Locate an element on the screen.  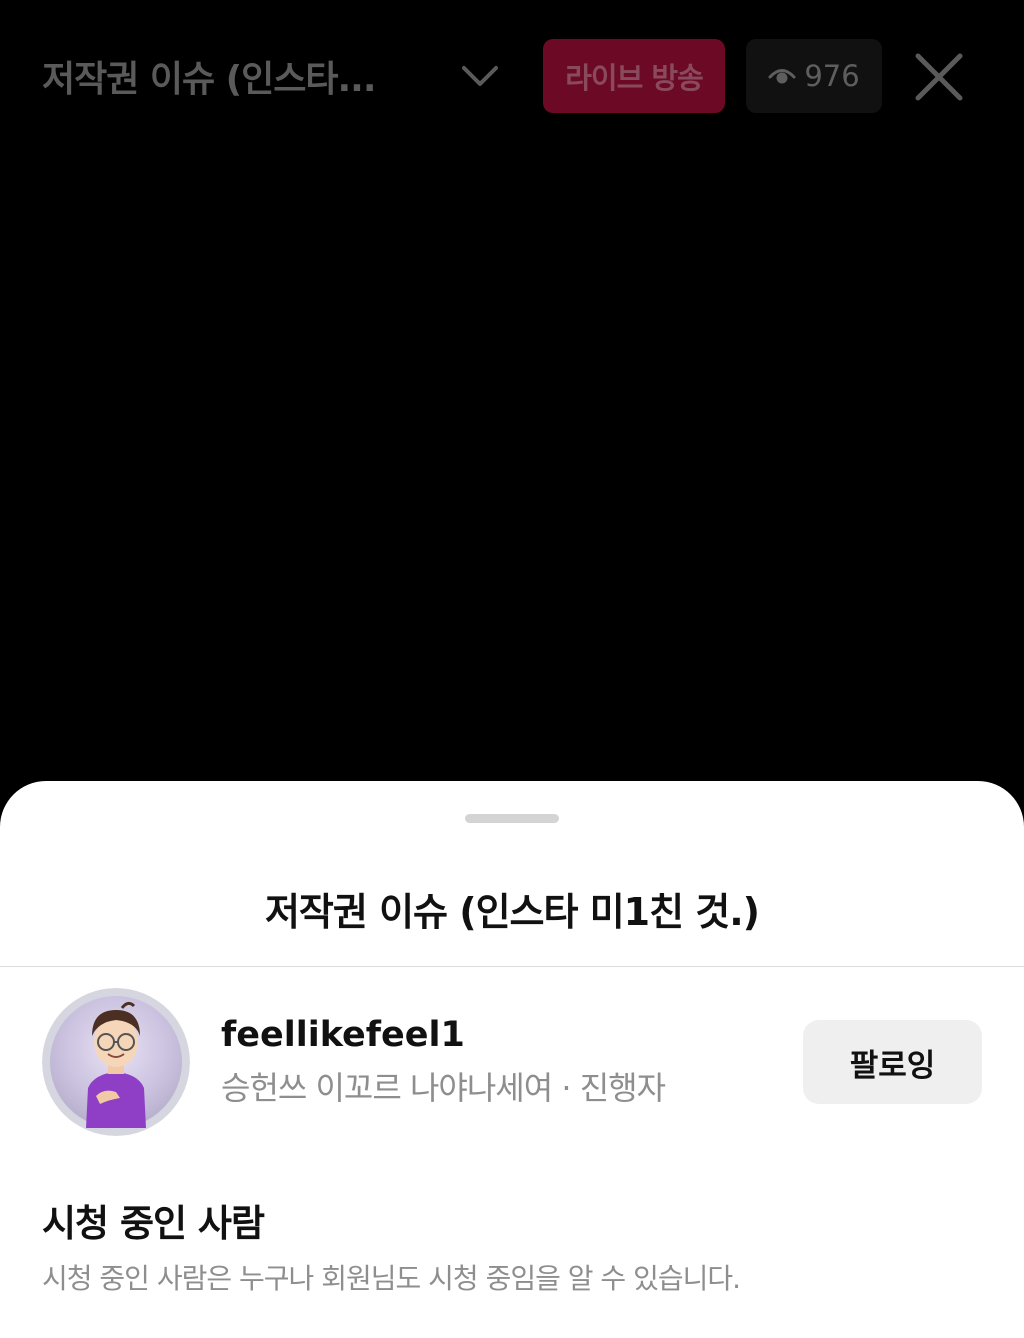
eye-icon is located at coordinates (782, 76).